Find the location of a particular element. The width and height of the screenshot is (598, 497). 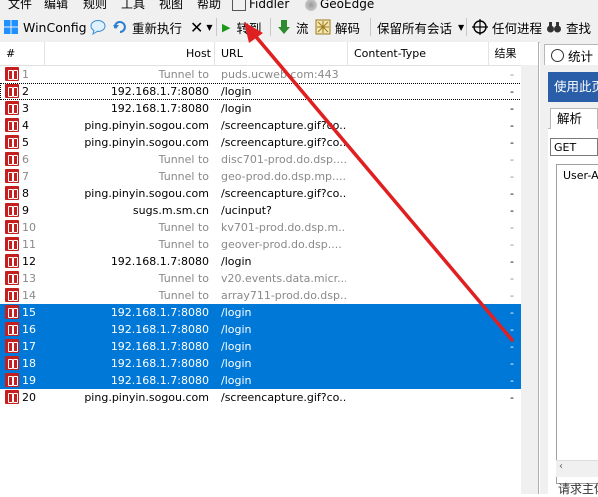

row-number: 5 is located at coordinates (25, 142).